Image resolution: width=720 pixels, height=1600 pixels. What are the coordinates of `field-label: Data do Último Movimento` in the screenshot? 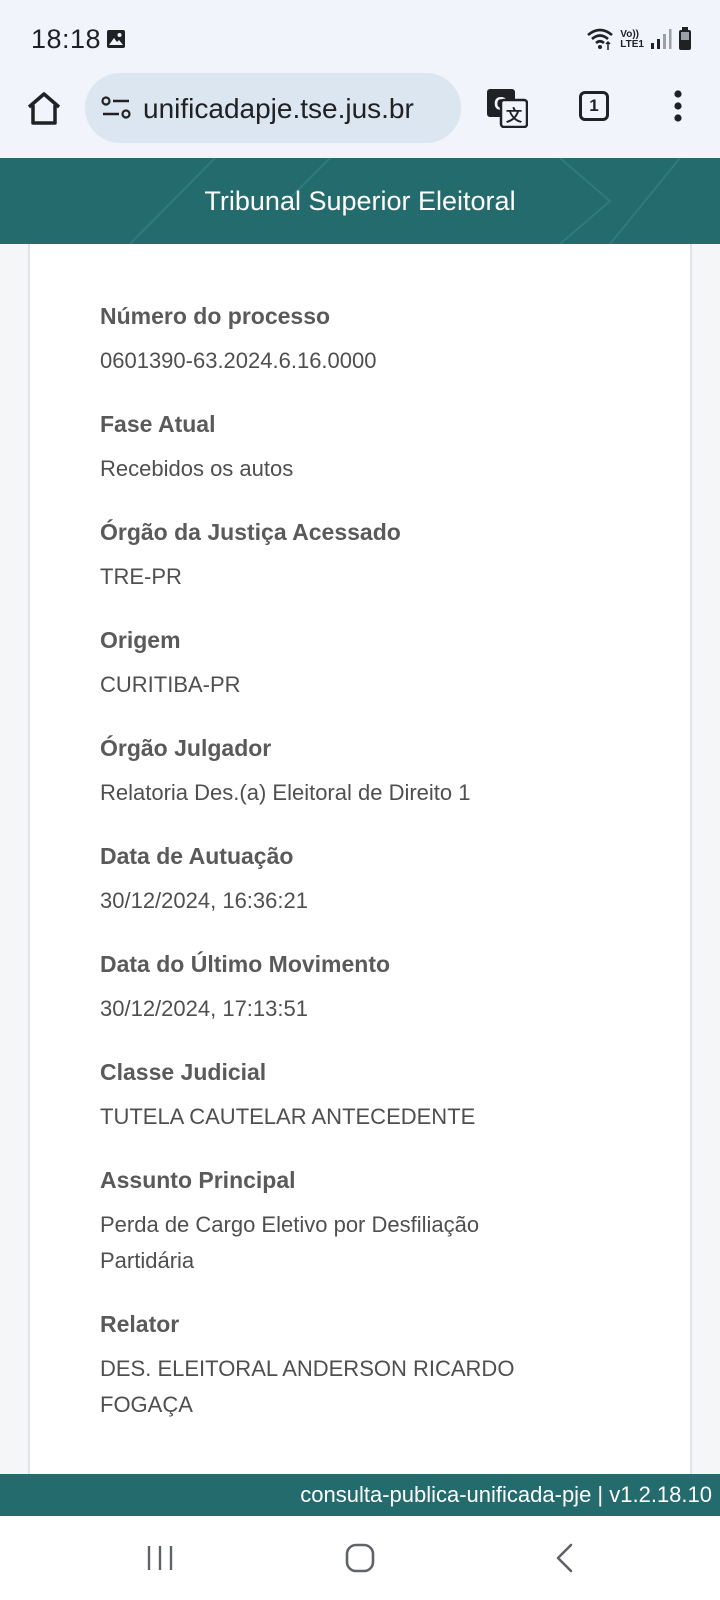 It's located at (245, 964).